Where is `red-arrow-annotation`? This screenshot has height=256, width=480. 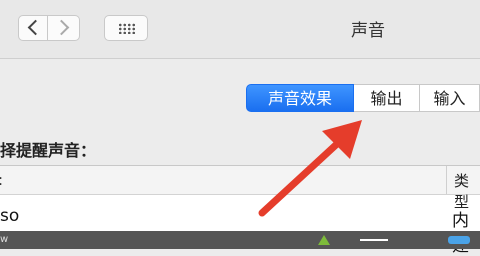 red-arrow-annotation is located at coordinates (310, 168).